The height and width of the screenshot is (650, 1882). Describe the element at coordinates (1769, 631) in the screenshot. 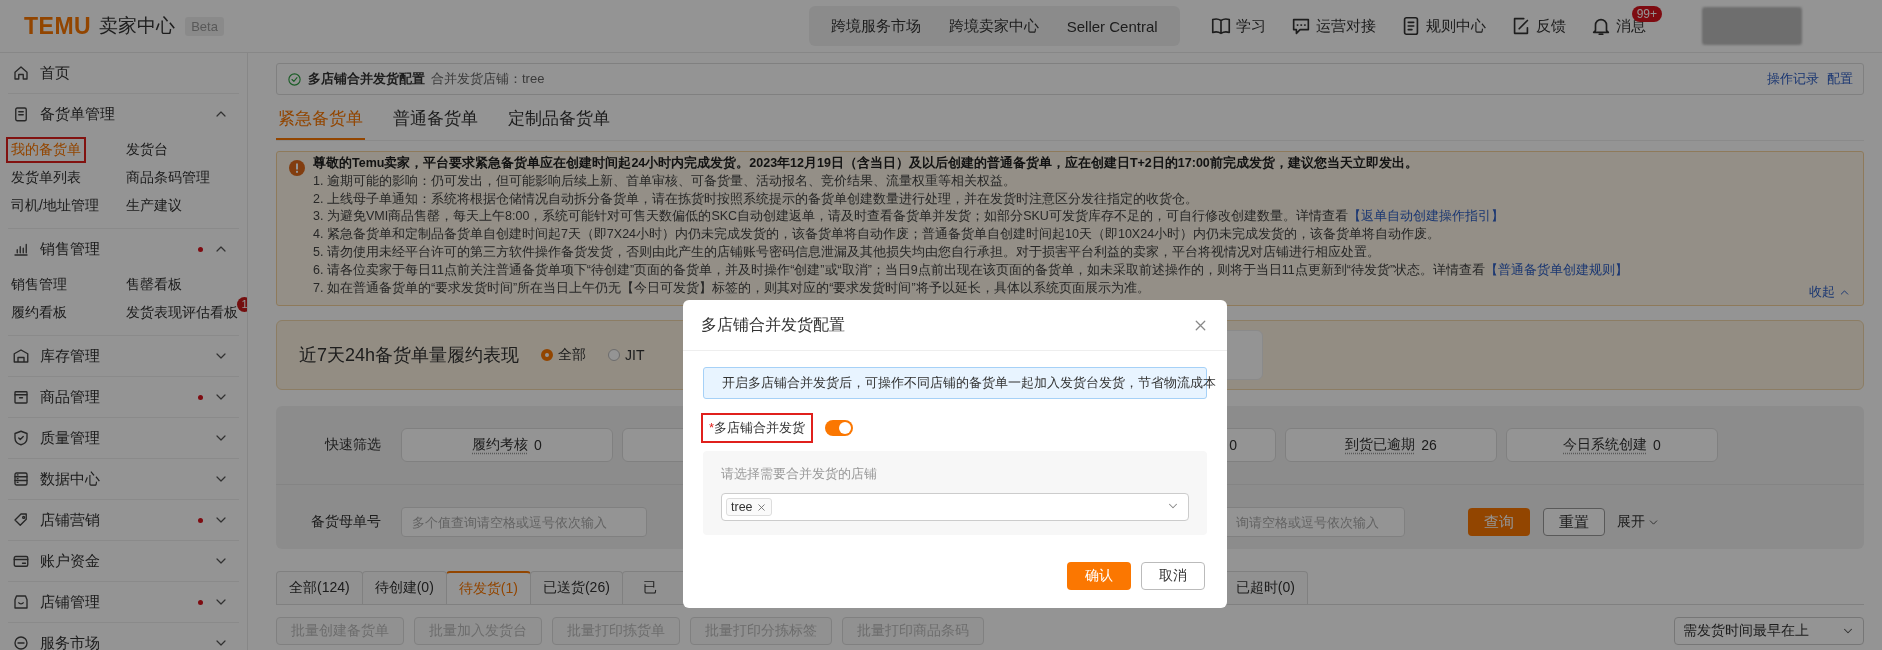

I see `sort-select: 需发货时间最早在上` at that location.